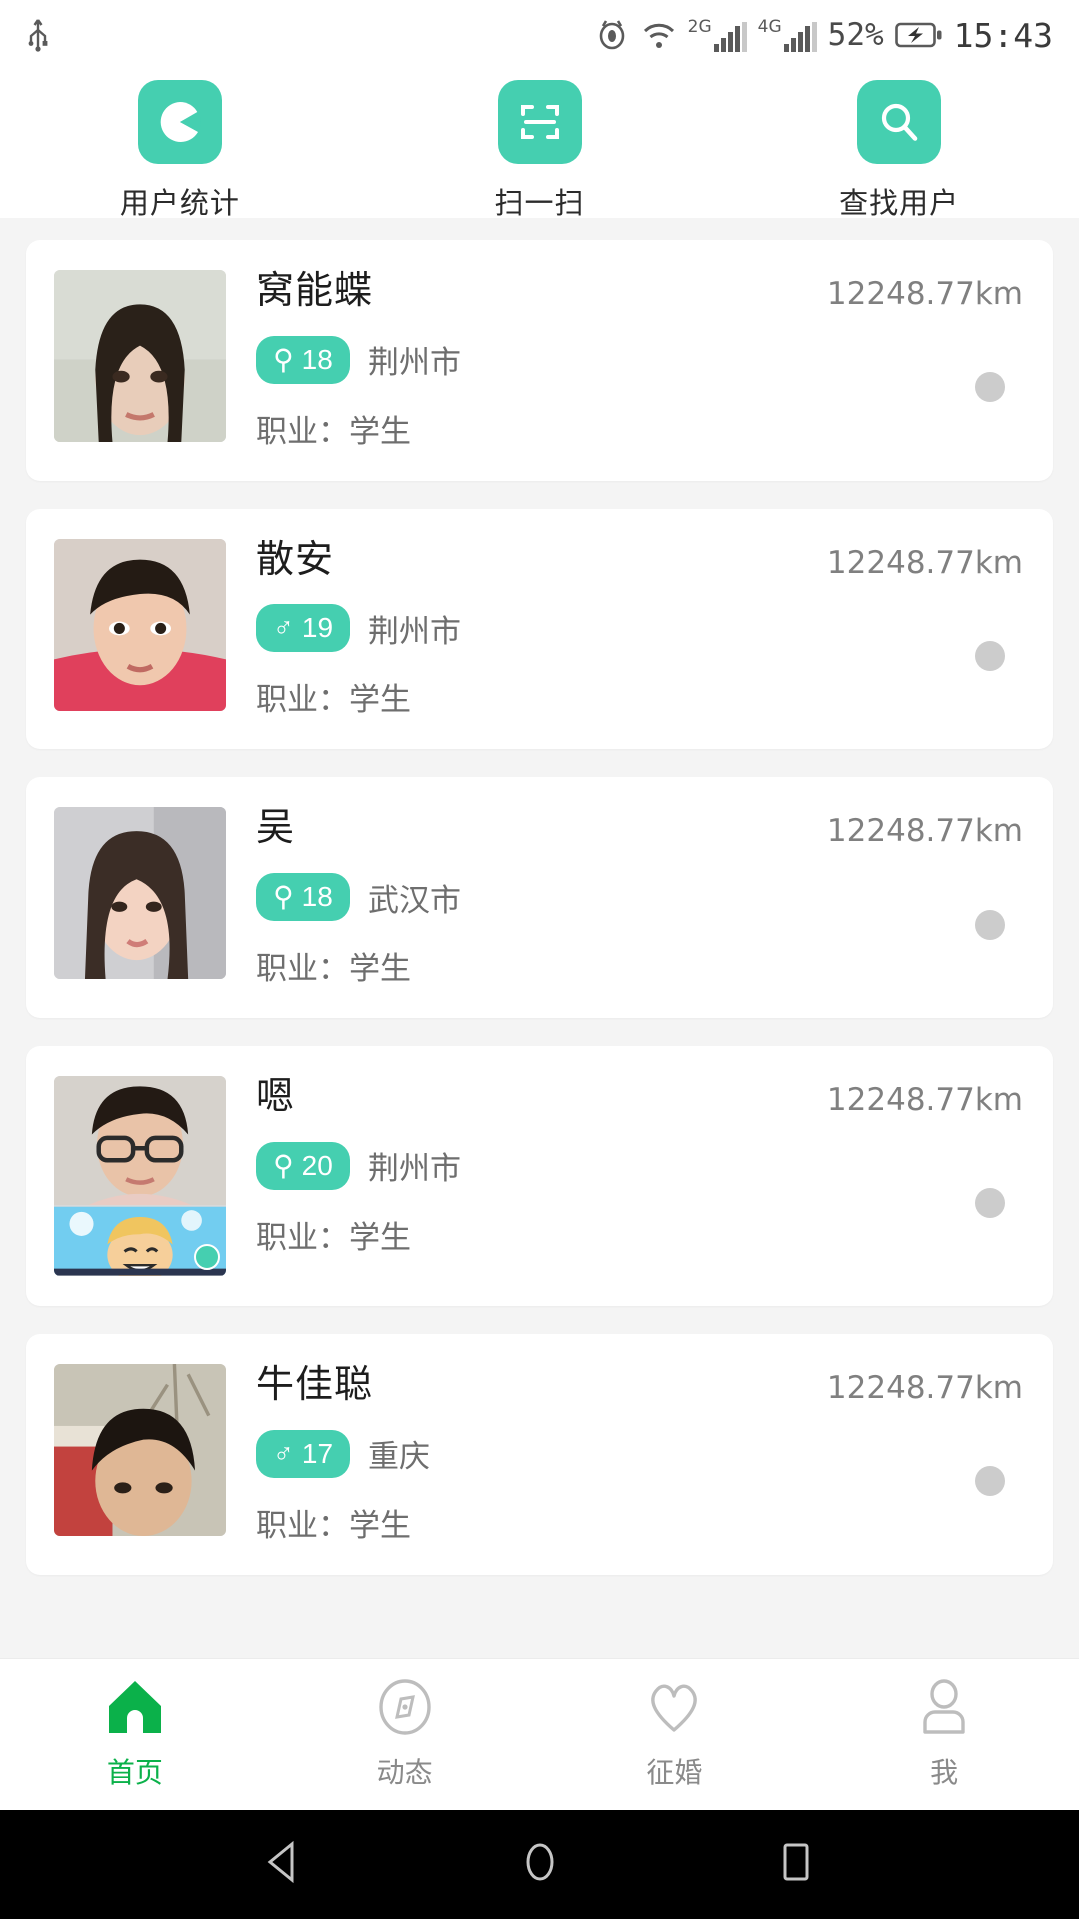 This screenshot has width=1079, height=1919. What do you see at coordinates (639, 628) in the screenshot?
I see `user-meta-row: ♂ 19 荆州市` at bounding box center [639, 628].